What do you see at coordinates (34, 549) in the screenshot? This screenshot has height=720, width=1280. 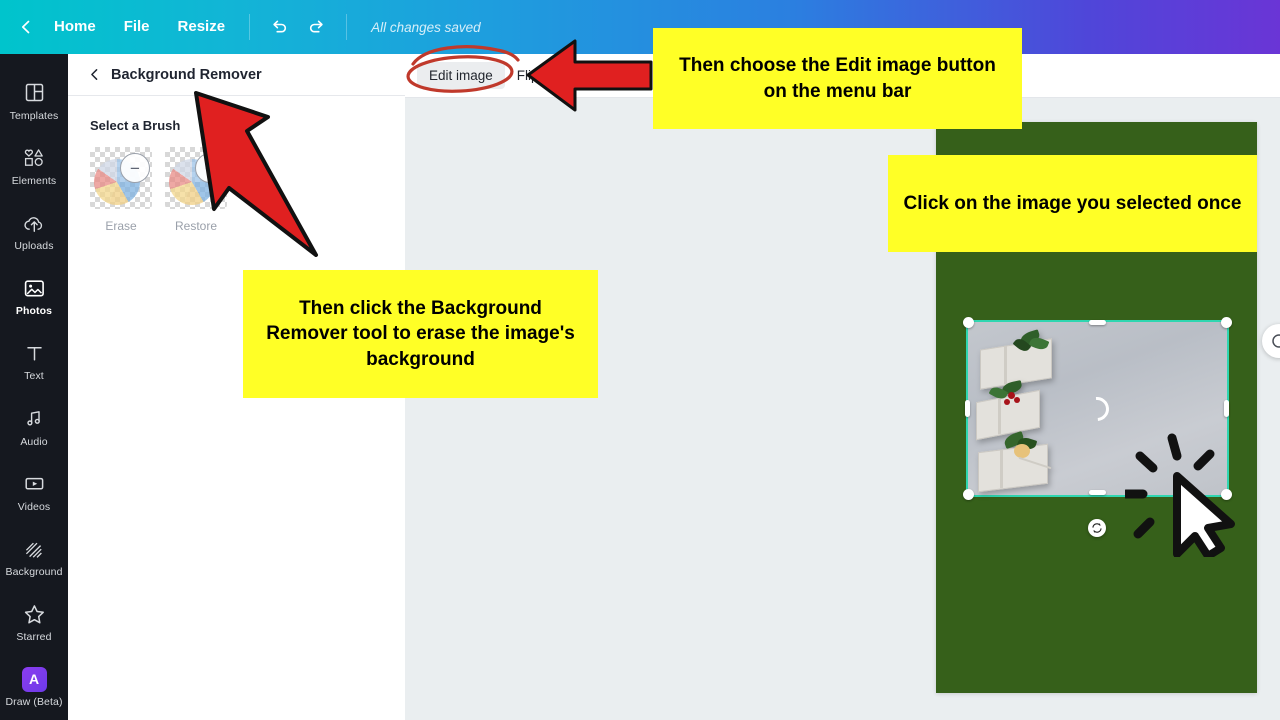 I see `background-icon` at bounding box center [34, 549].